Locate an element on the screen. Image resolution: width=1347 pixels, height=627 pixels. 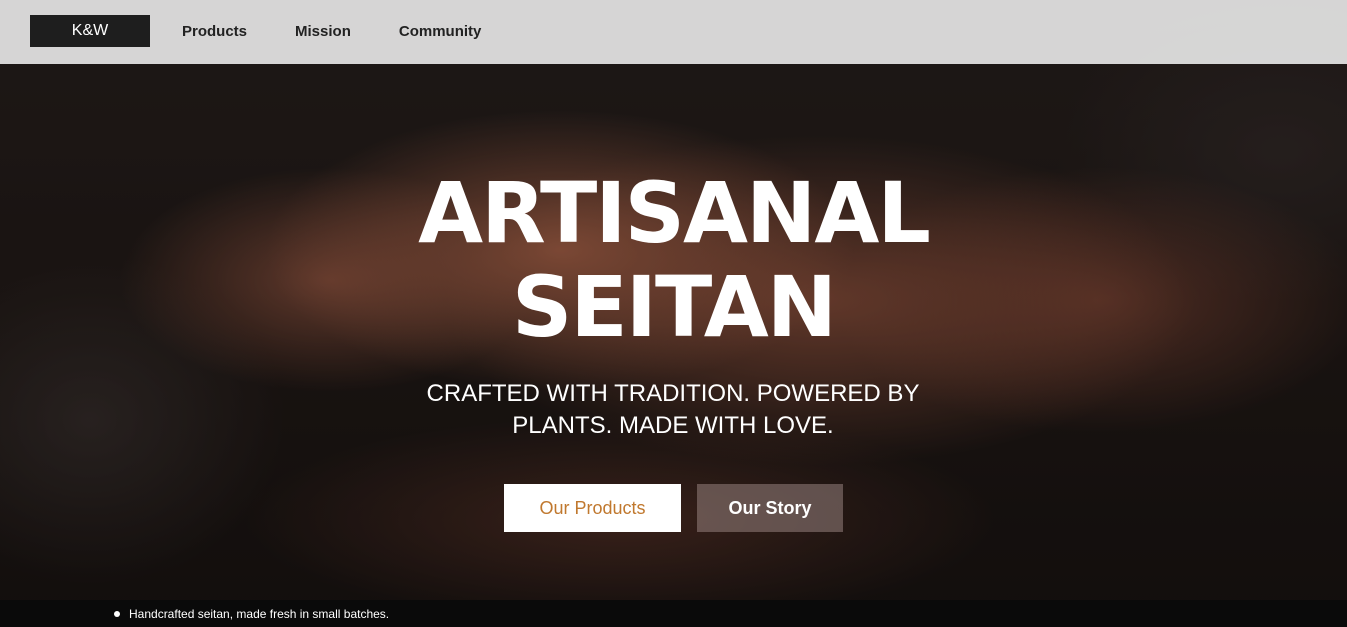
nav-link-community: Community is located at coordinates (440, 32).